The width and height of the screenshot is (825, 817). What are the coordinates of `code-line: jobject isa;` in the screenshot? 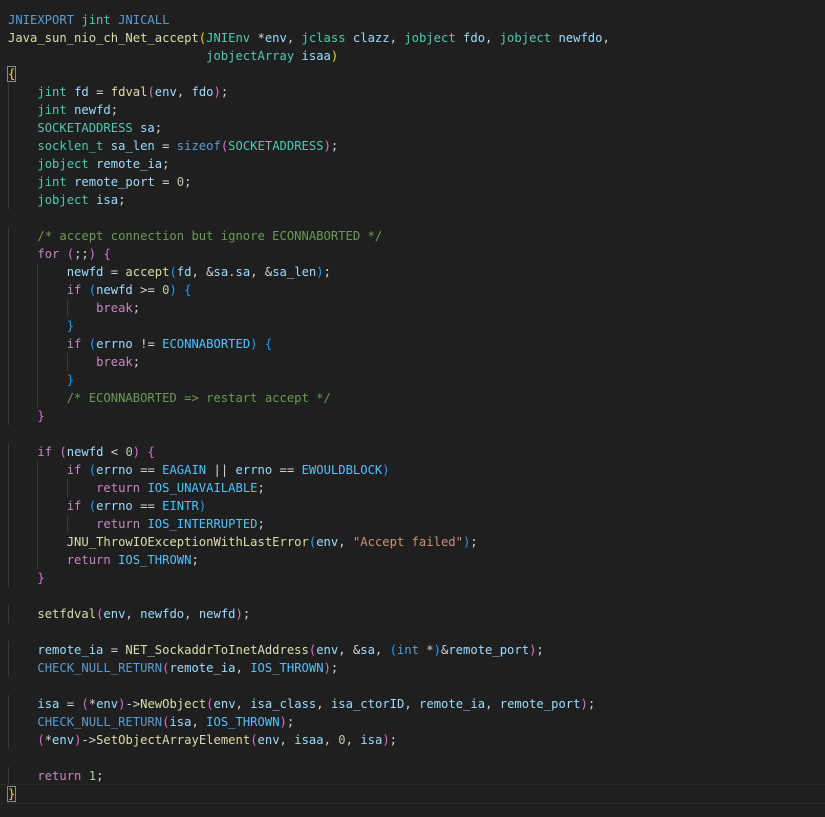 It's located at (412, 200).